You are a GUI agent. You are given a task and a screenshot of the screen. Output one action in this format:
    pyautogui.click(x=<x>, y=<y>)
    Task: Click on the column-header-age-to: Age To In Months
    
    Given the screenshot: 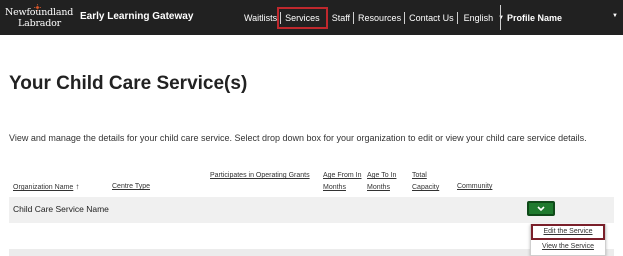 What is the action you would take?
    pyautogui.click(x=386, y=182)
    